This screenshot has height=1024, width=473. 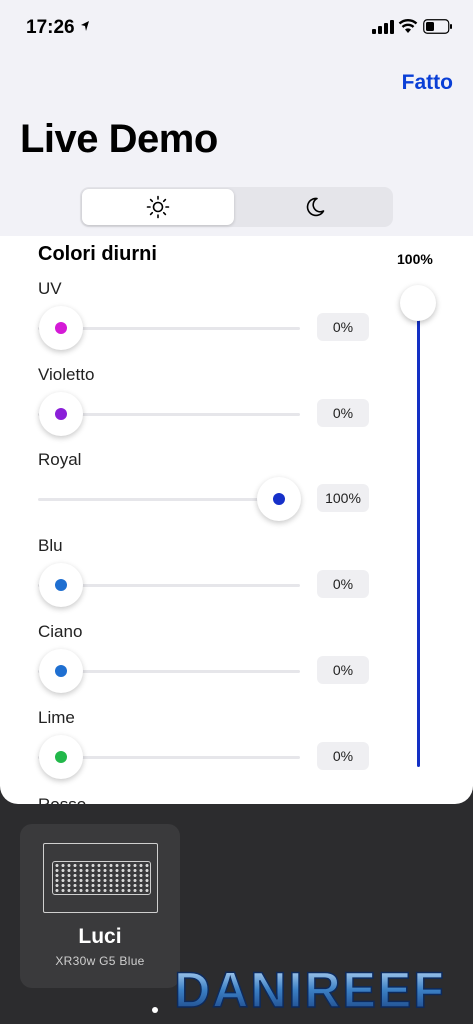 What do you see at coordinates (427, 83) in the screenshot?
I see `done-button: Fatto` at bounding box center [427, 83].